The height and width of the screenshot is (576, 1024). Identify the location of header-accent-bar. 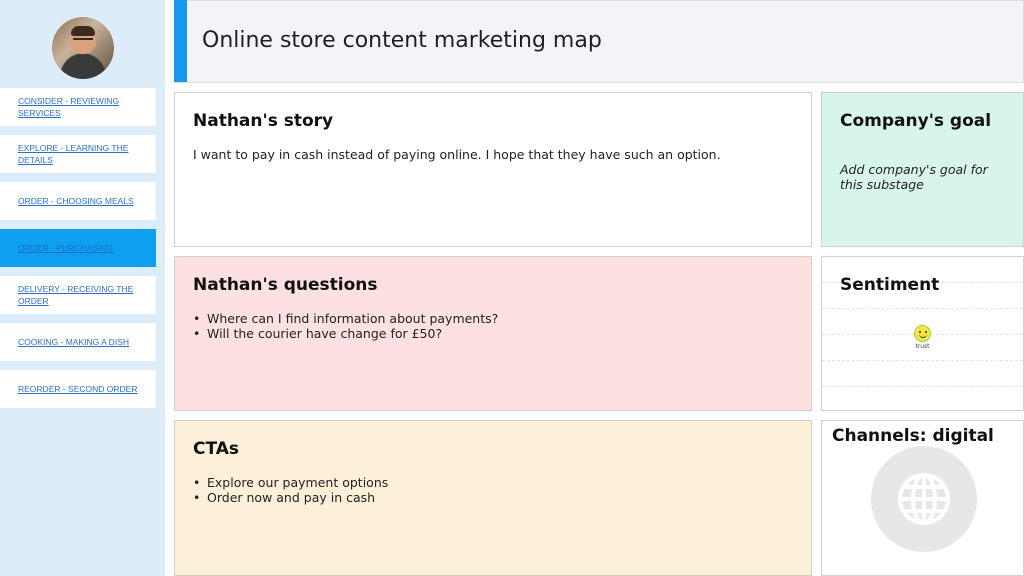
(180, 41).